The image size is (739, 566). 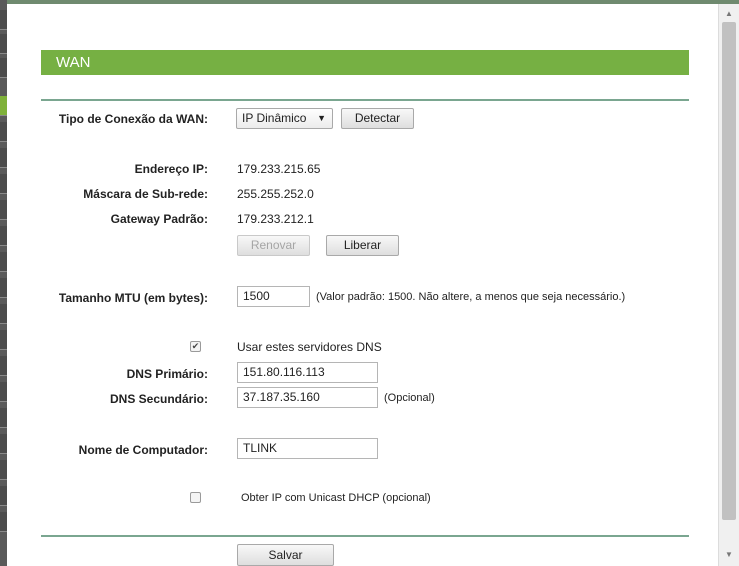 I want to click on dns-primary-input: 151.80.116.113, so click(x=307, y=372).